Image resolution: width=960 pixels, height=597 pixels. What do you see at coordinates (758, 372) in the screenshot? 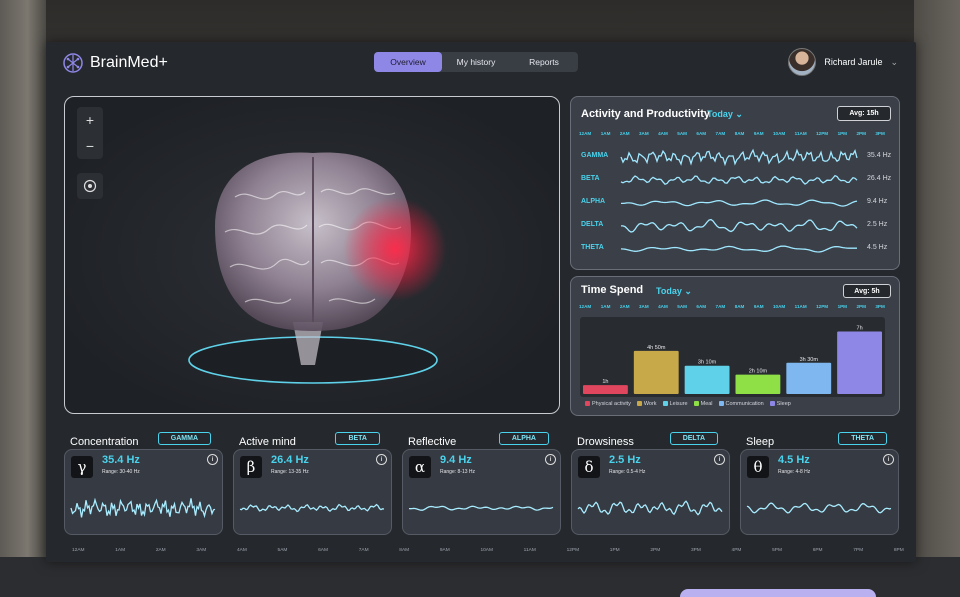
I see `bar-data-label: 2h 10m` at bounding box center [758, 372].